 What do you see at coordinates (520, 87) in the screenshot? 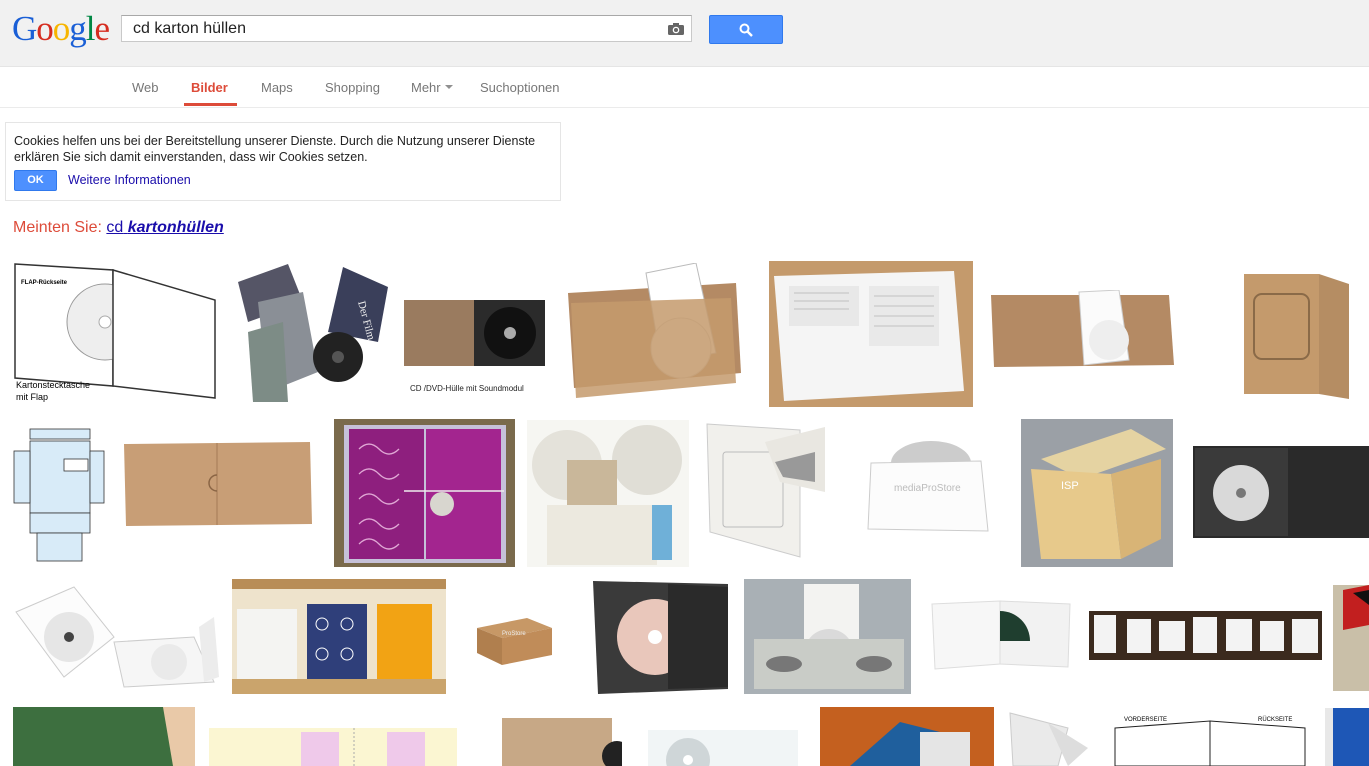
I see `tab-suchoptionen: Suchoptionen` at bounding box center [520, 87].